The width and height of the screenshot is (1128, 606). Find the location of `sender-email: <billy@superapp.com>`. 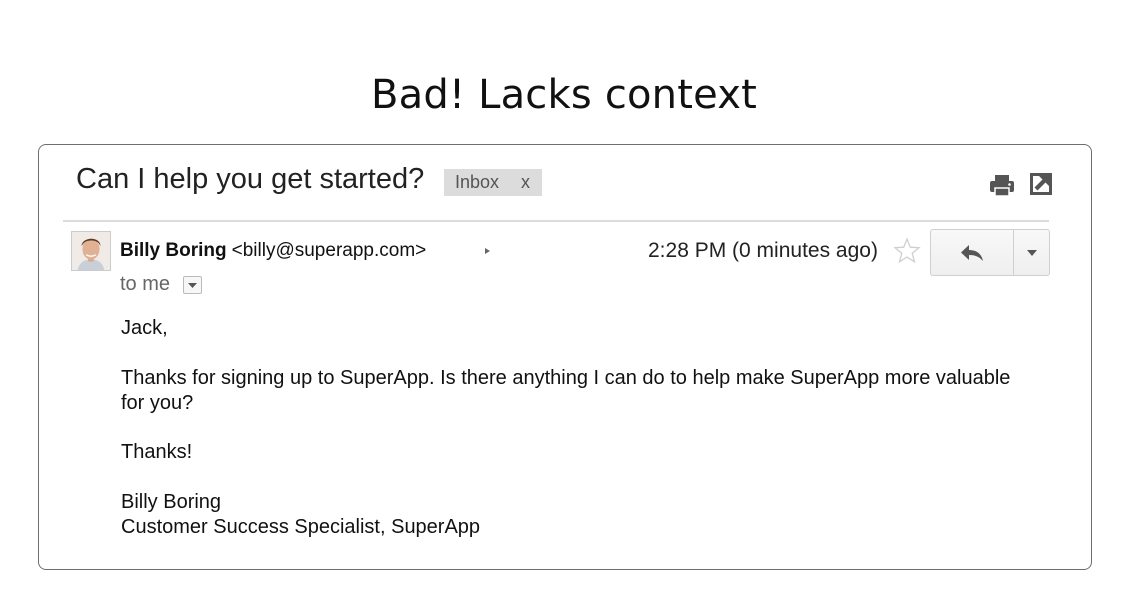

sender-email: <billy@superapp.com> is located at coordinates (329, 250).